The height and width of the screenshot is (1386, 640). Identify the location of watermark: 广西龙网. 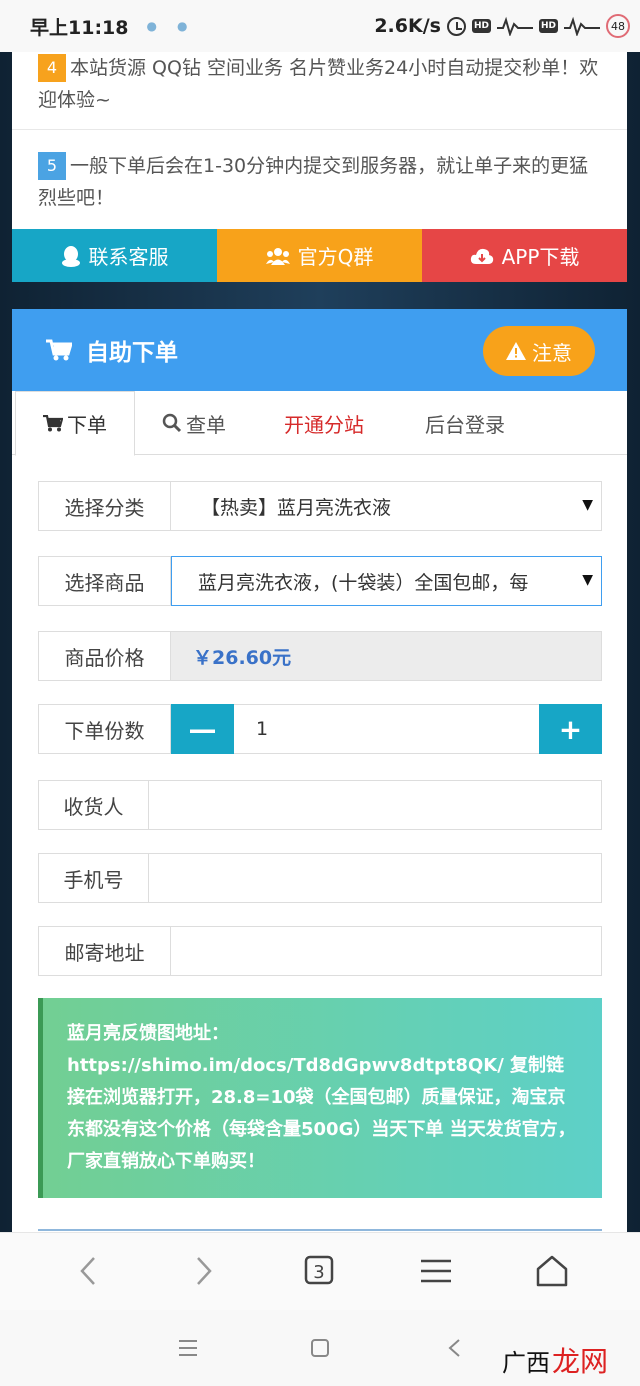
(555, 1360).